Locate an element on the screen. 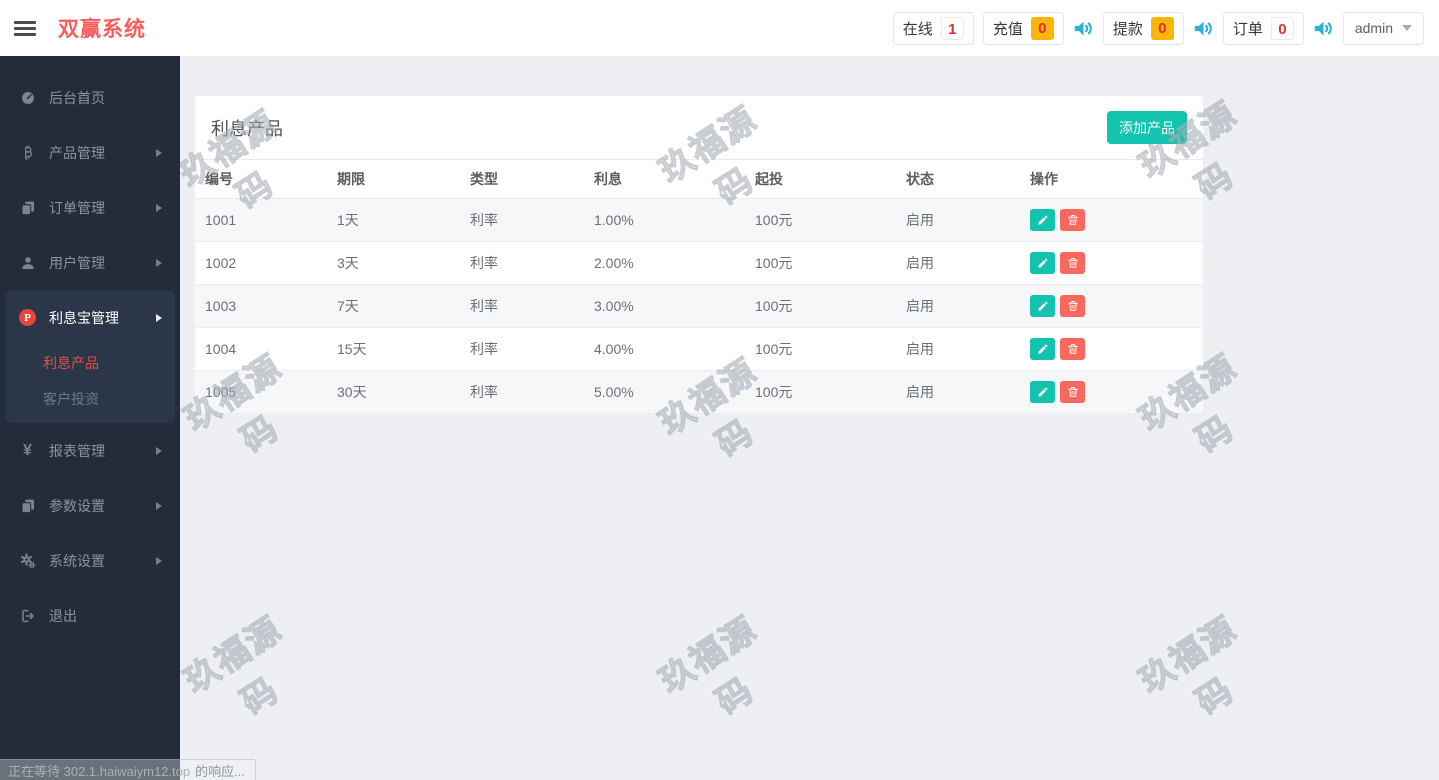 The height and width of the screenshot is (780, 1439). cell-term: 30天 is located at coordinates (393, 392).